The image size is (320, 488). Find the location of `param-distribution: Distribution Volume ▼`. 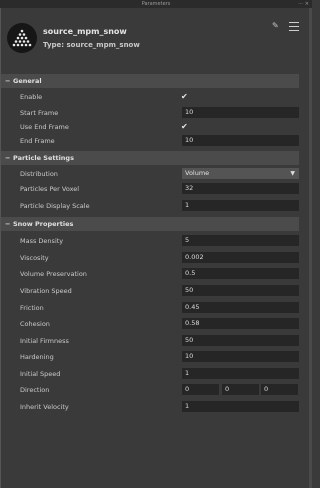

param-distribution: Distribution Volume ▼ is located at coordinates (155, 174).